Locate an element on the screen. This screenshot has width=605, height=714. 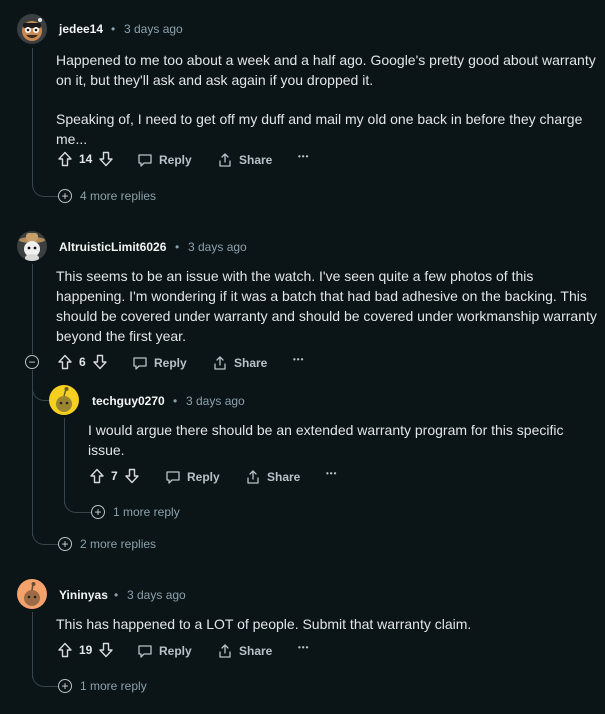
vote-group: 19 is located at coordinates (85, 650).